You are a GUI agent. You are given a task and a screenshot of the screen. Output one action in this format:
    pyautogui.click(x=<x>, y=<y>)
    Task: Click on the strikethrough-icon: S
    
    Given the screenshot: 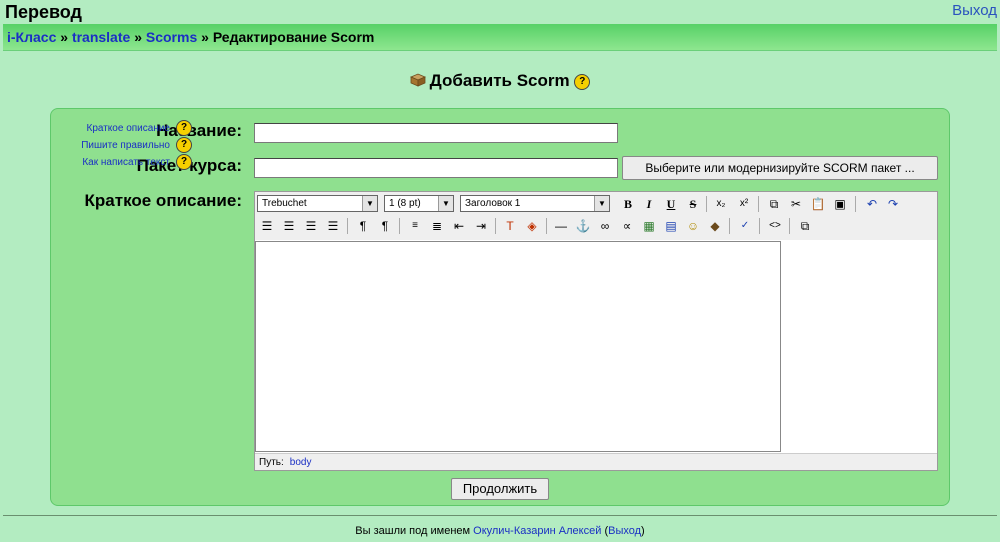 What is the action you would take?
    pyautogui.click(x=693, y=204)
    